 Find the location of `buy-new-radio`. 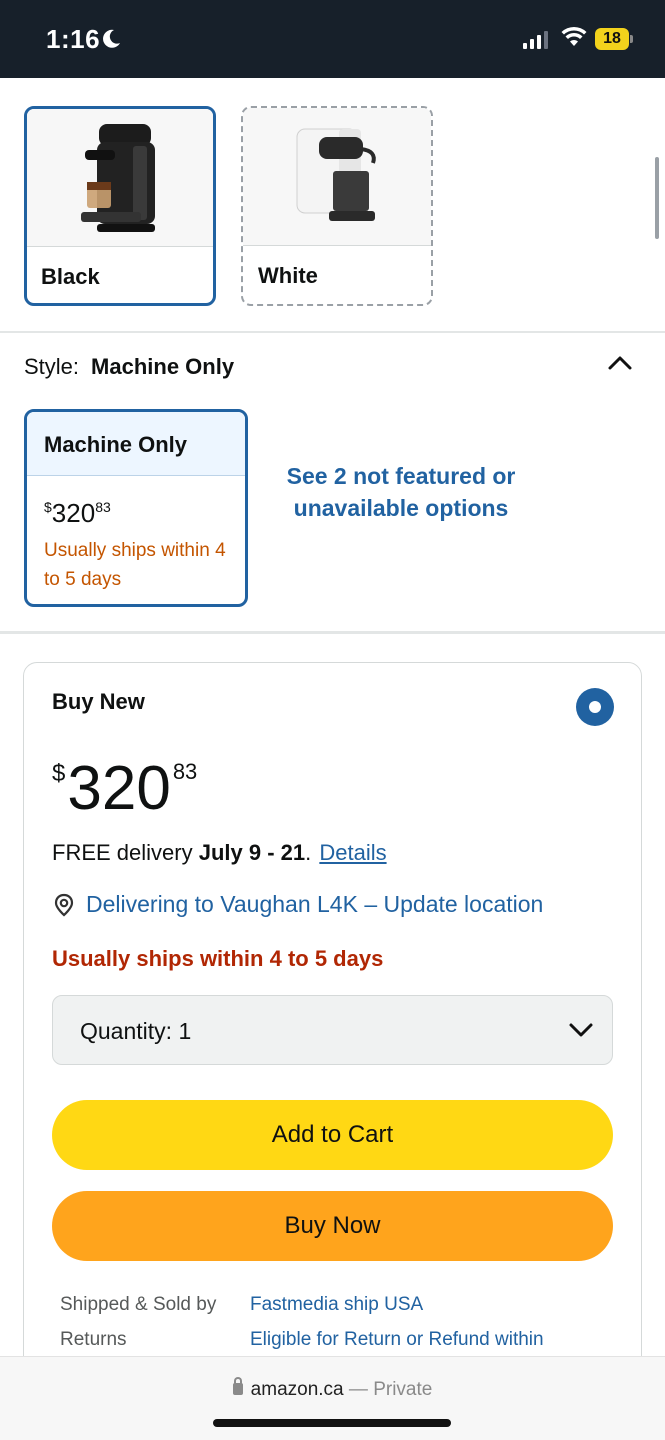

buy-new-radio is located at coordinates (595, 707).